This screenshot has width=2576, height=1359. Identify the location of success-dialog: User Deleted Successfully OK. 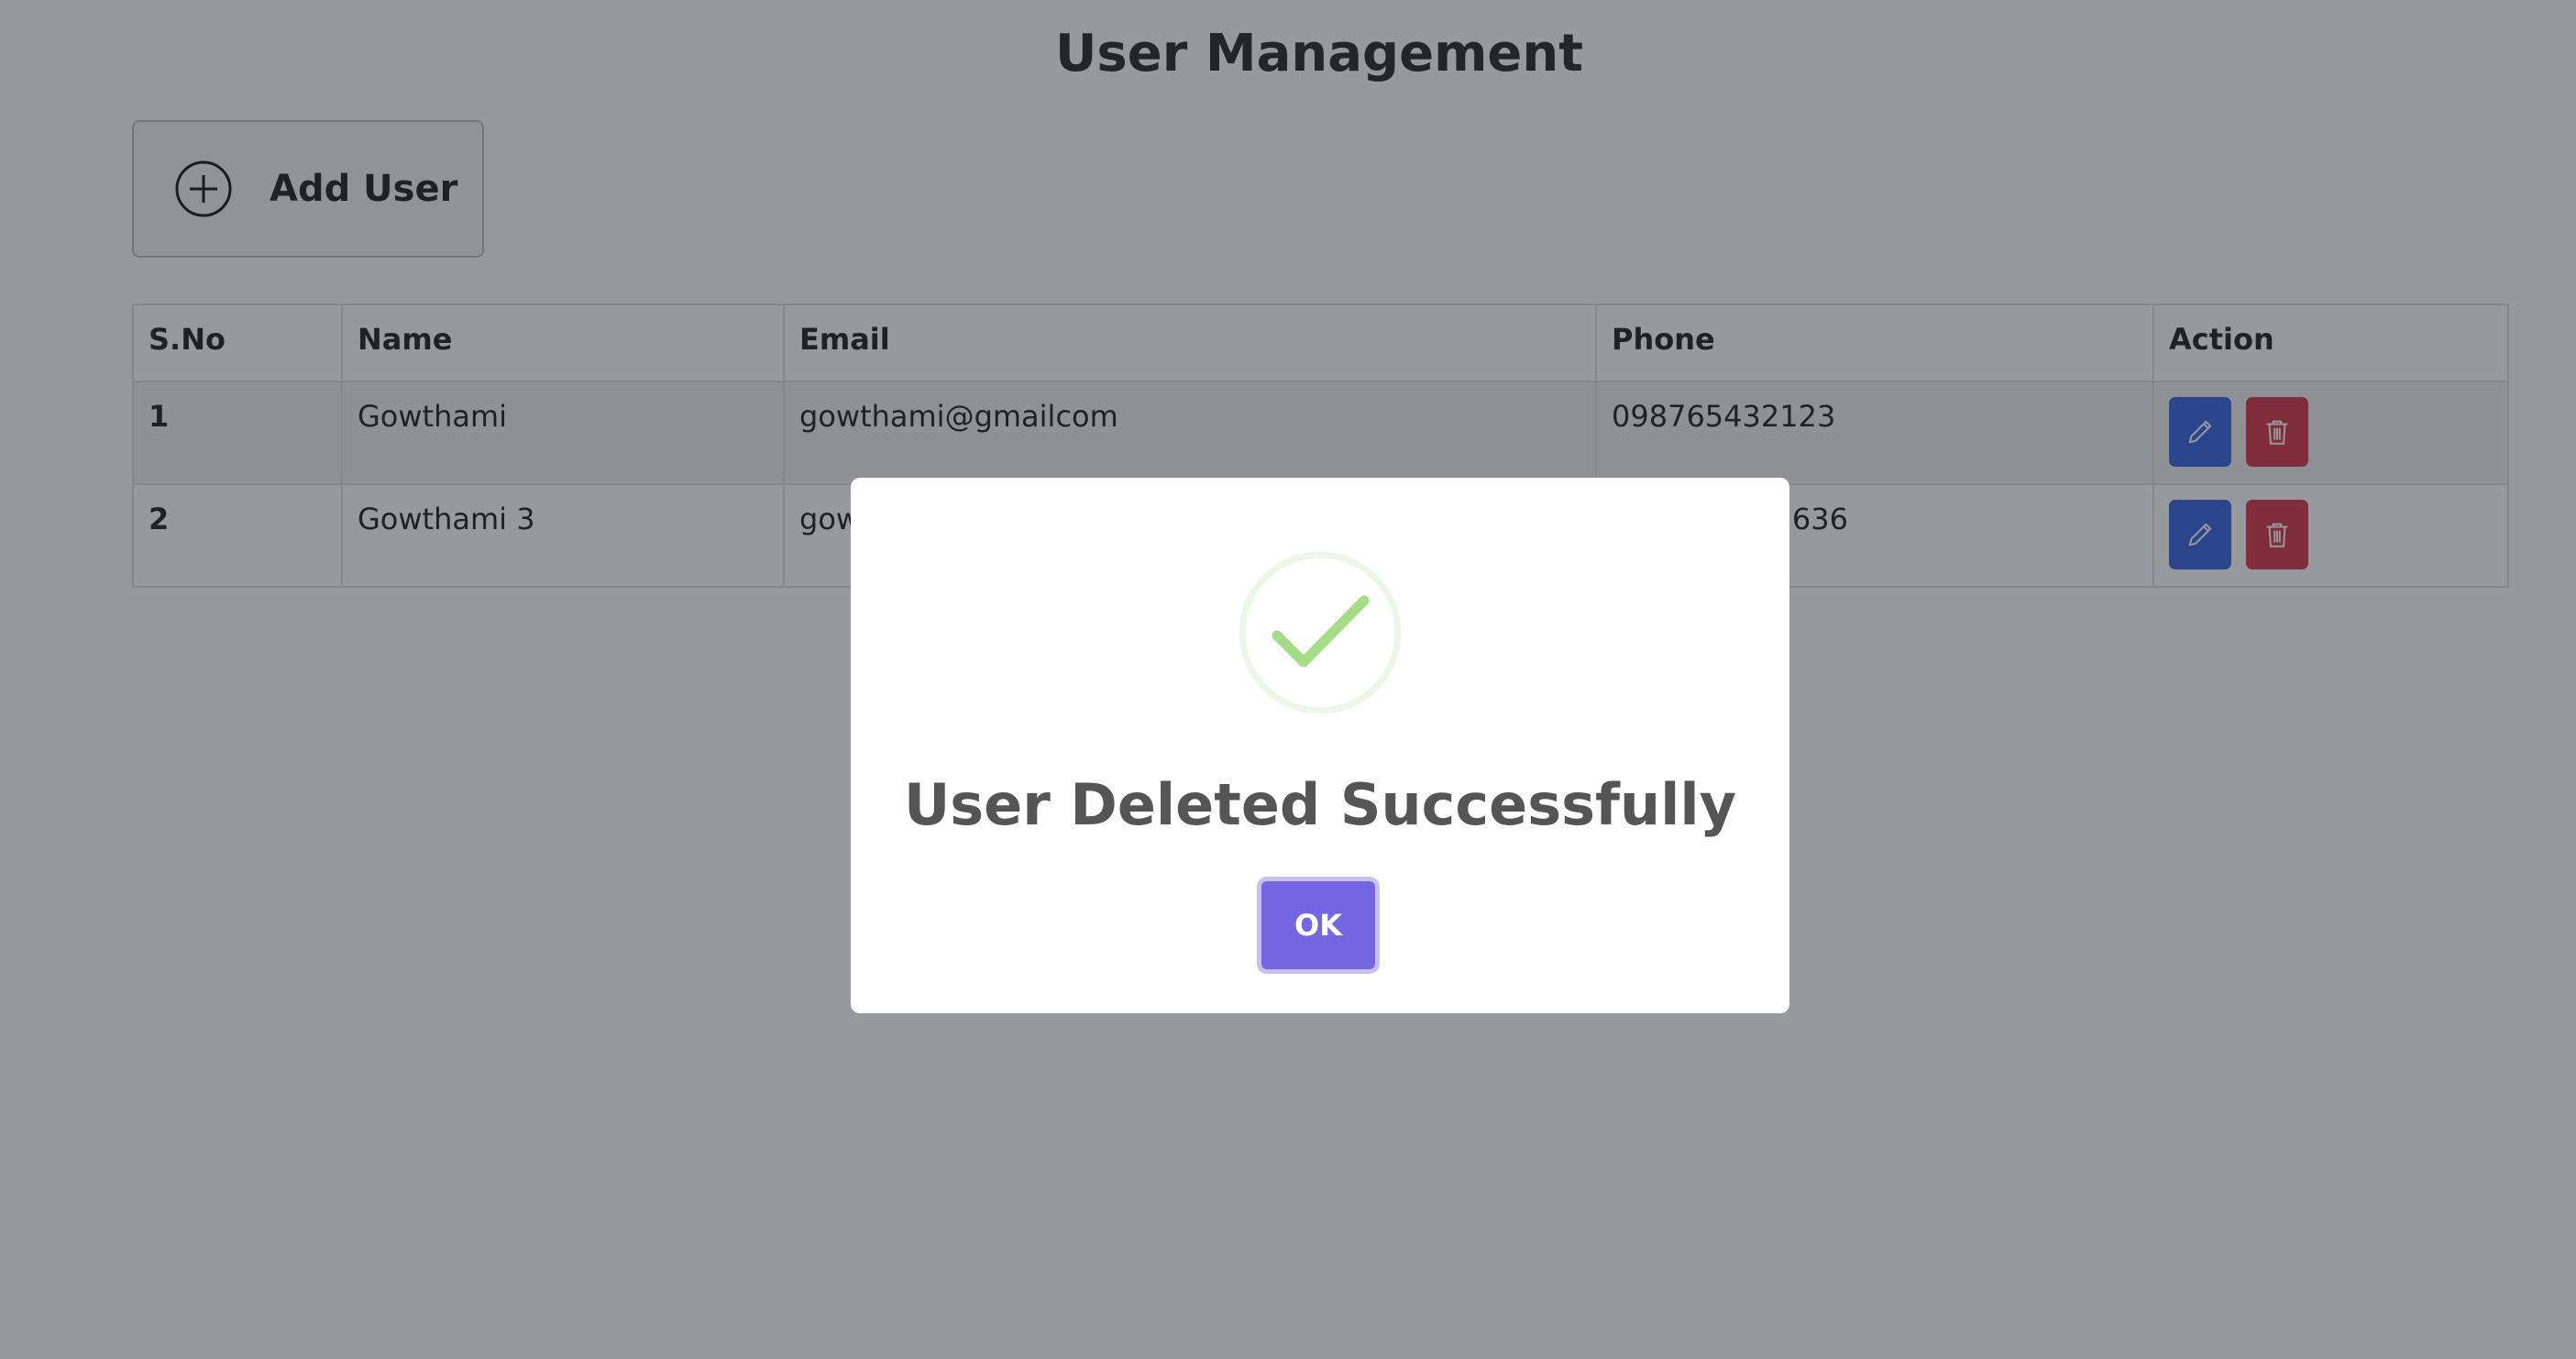
(1320, 745).